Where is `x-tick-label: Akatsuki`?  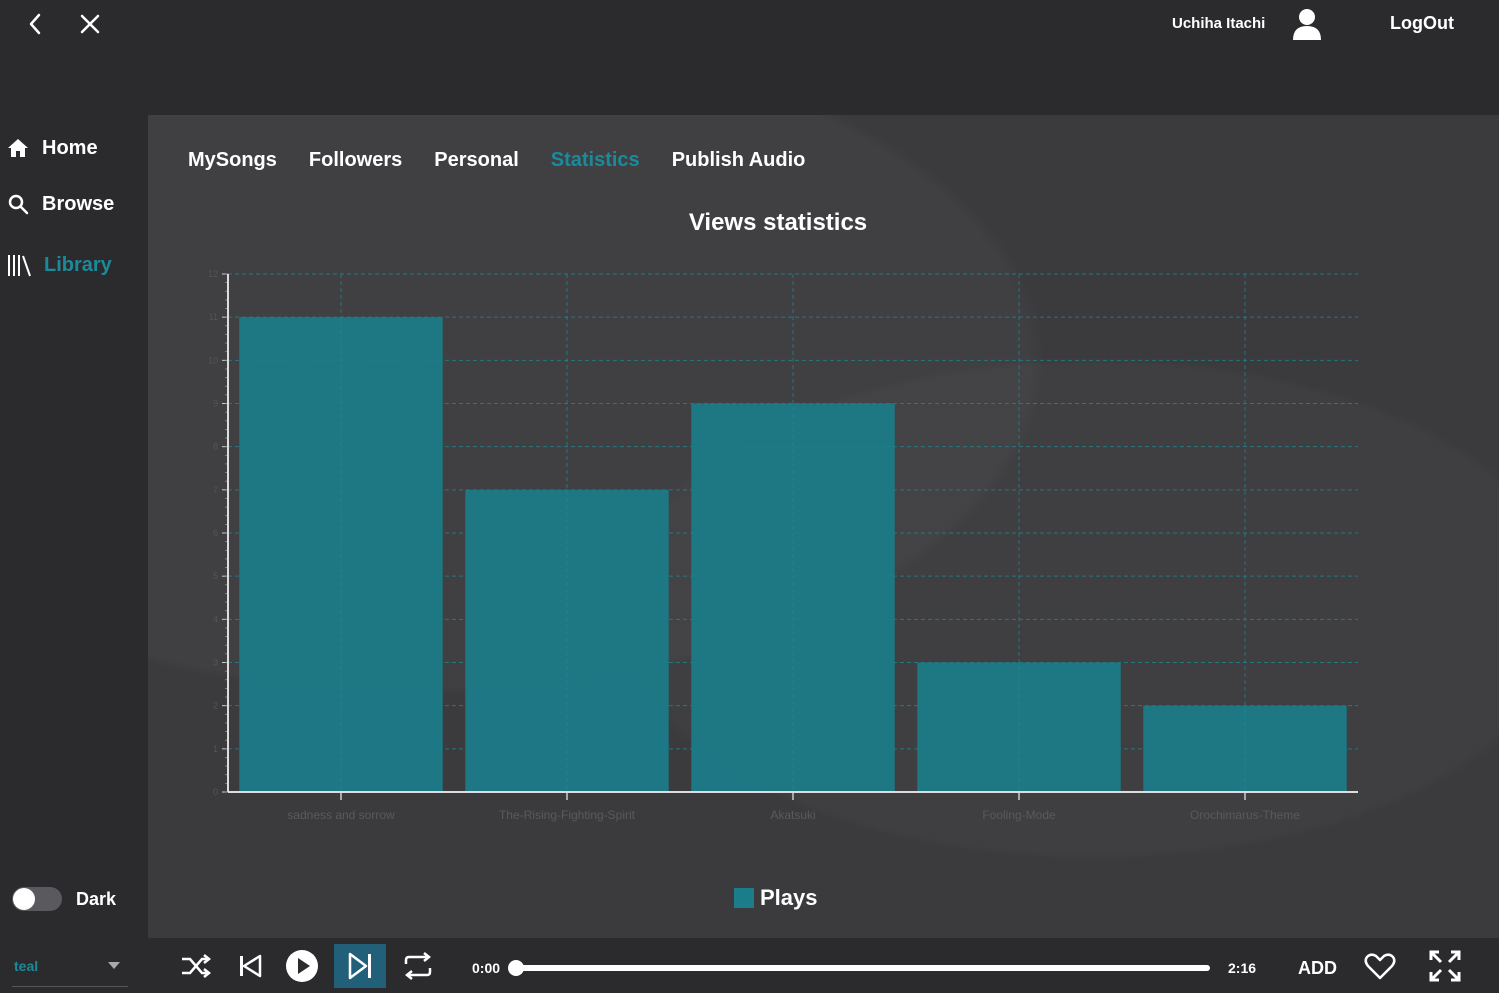
x-tick-label: Akatsuki is located at coordinates (792, 815).